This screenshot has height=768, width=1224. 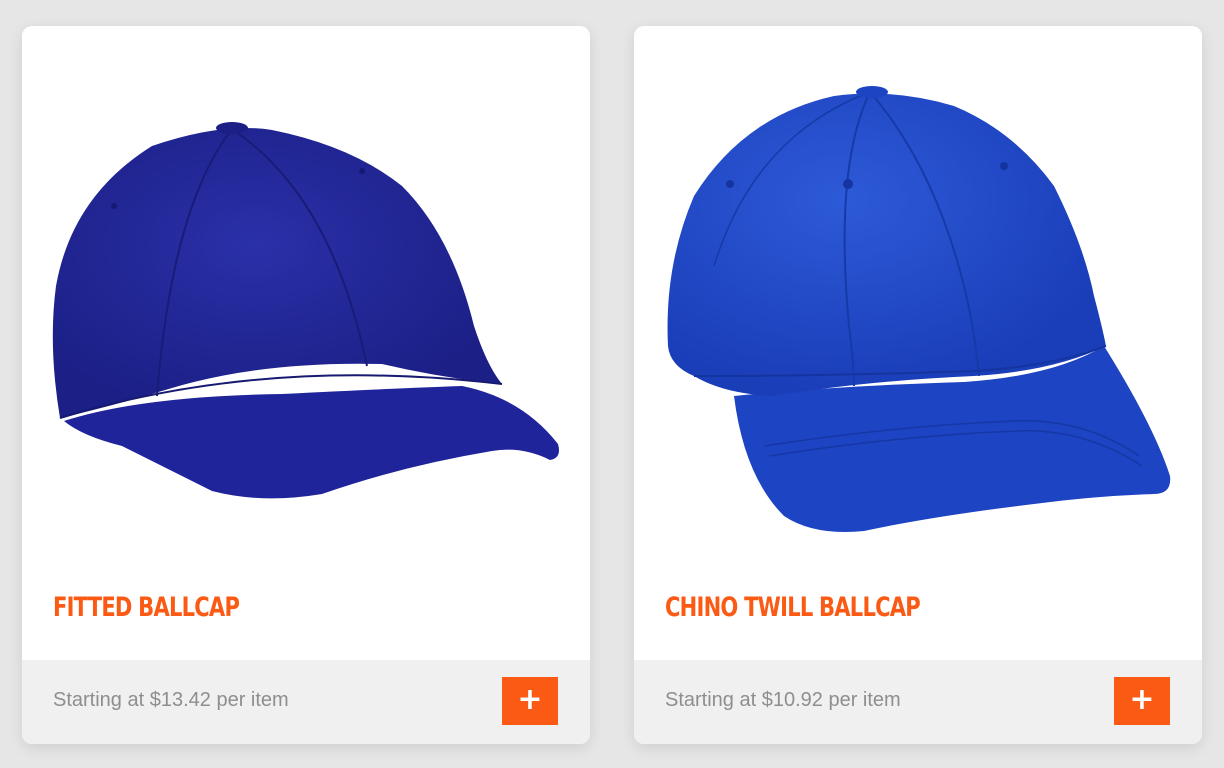 What do you see at coordinates (918, 702) in the screenshot?
I see `product-footer: Starting at $10.92 per item +` at bounding box center [918, 702].